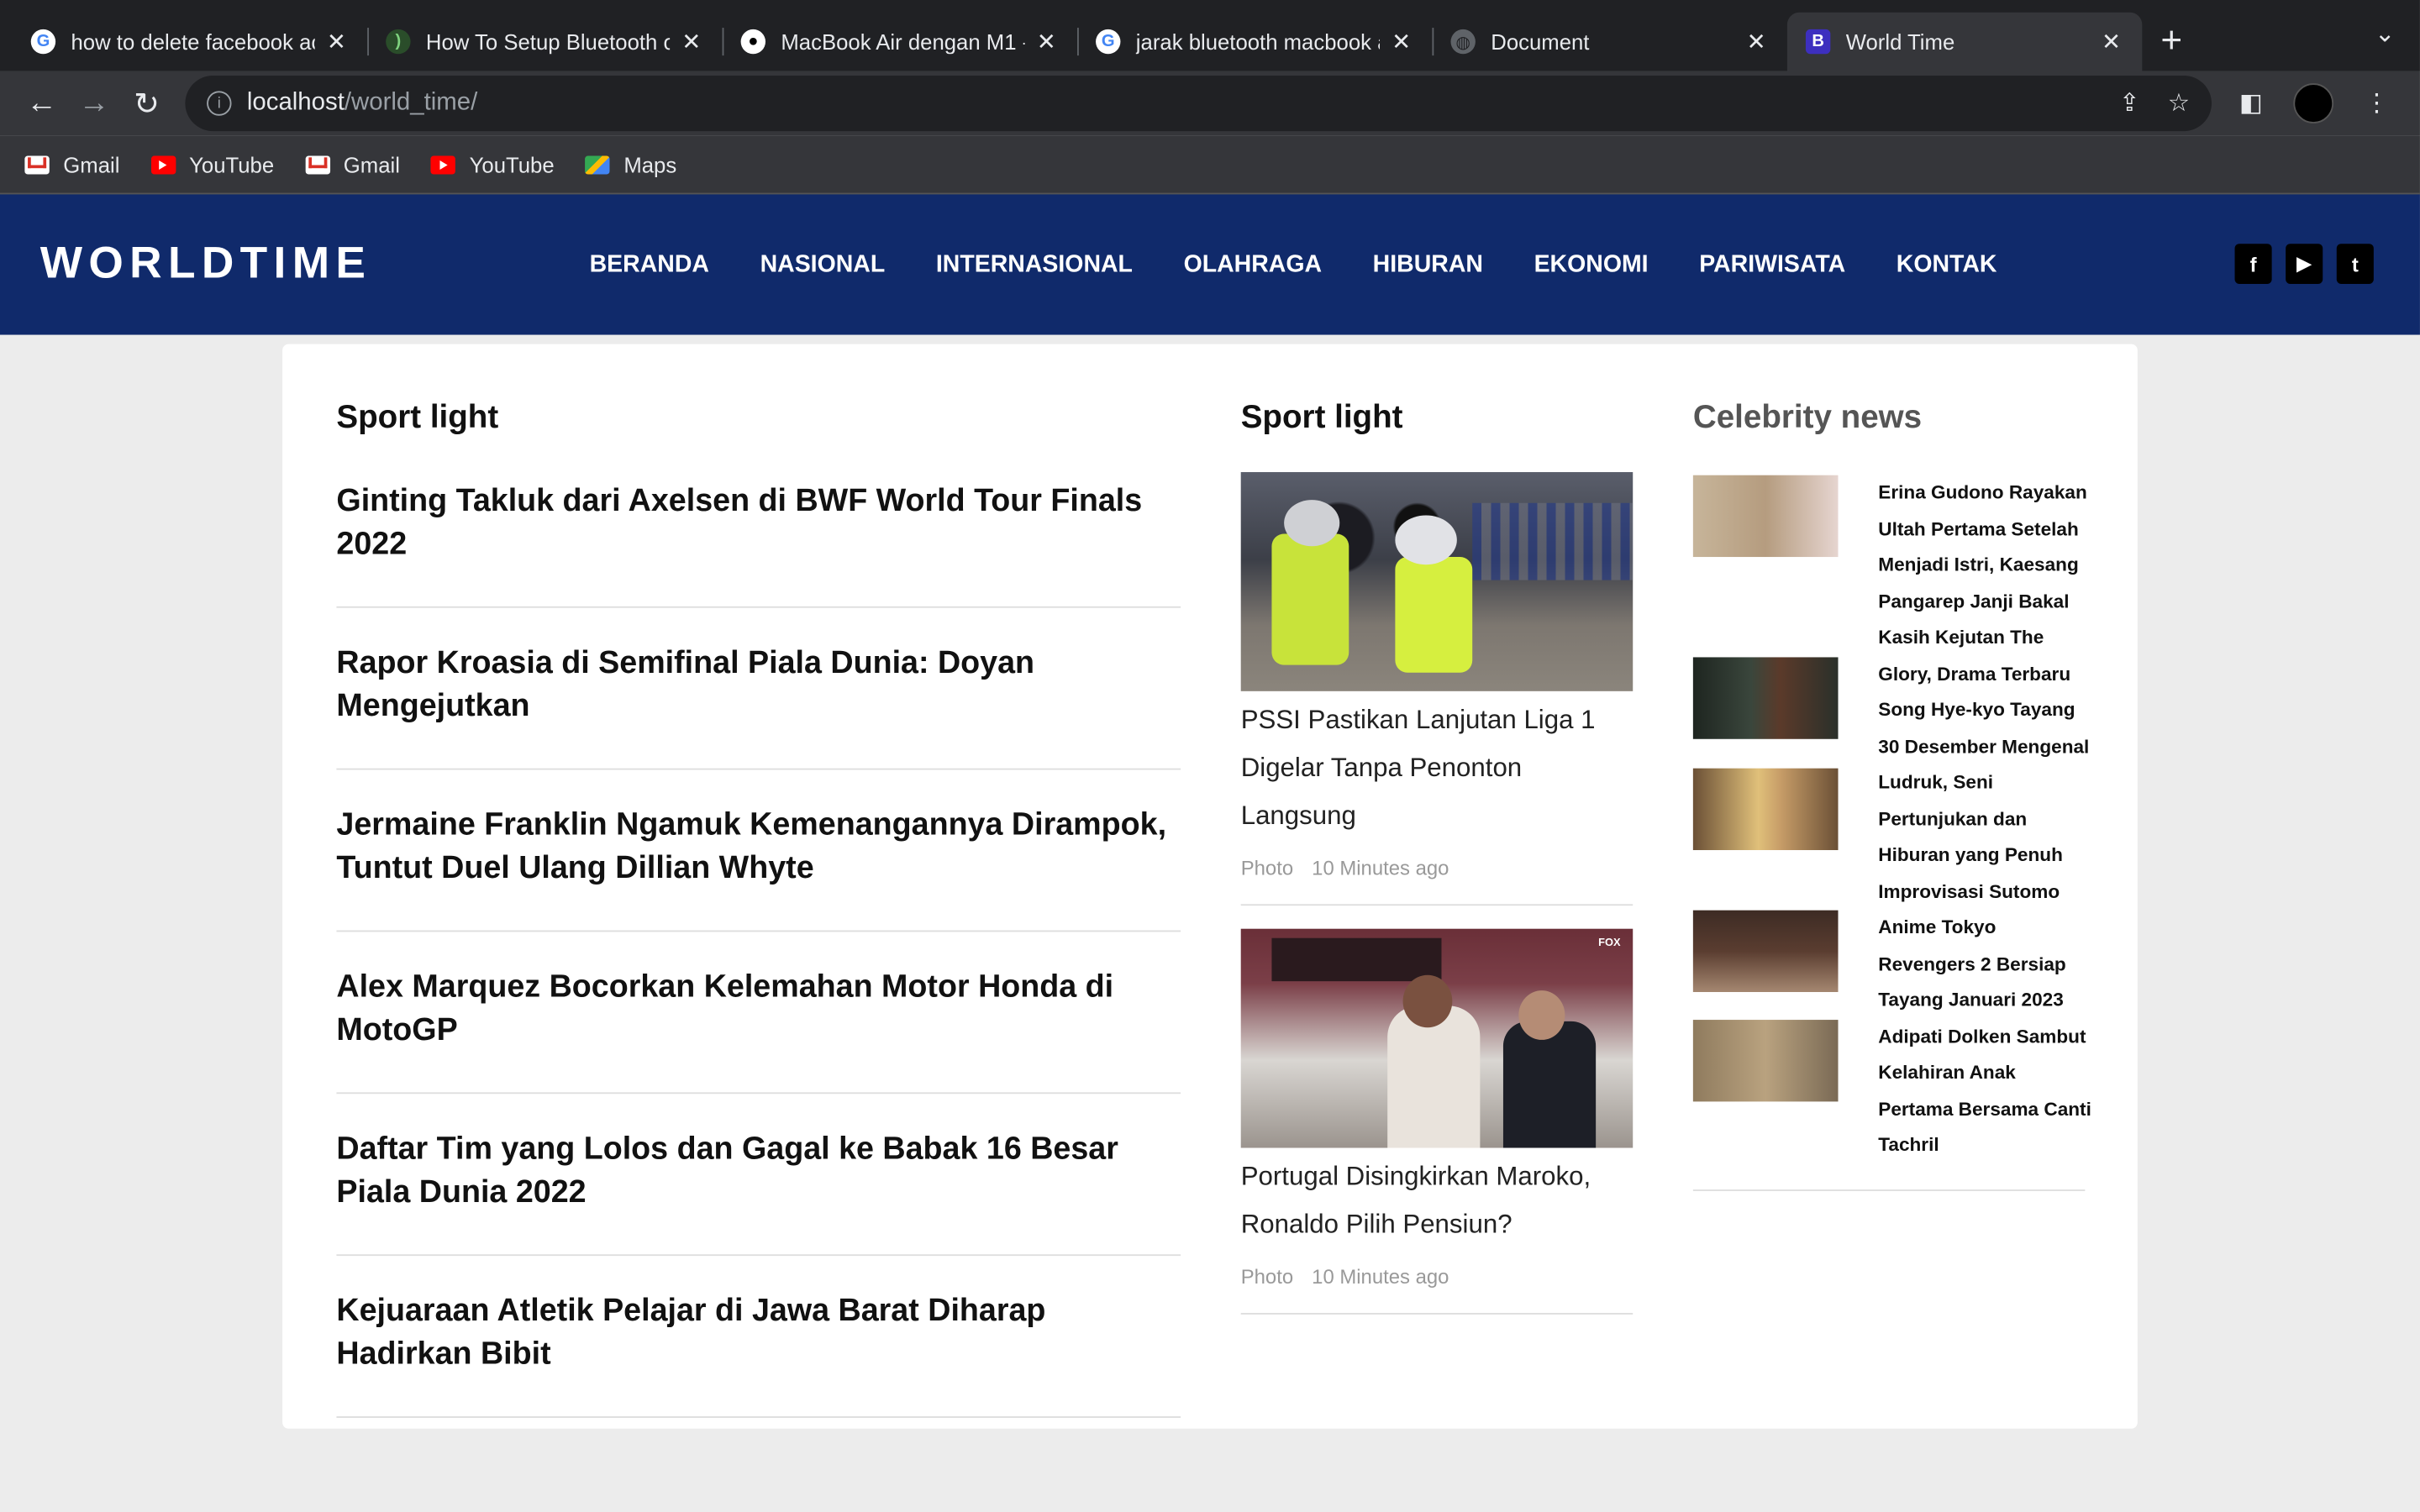 This screenshot has width=2420, height=1512. Describe the element at coordinates (2171, 42) in the screenshot. I see `new-tab-icon: +` at that location.